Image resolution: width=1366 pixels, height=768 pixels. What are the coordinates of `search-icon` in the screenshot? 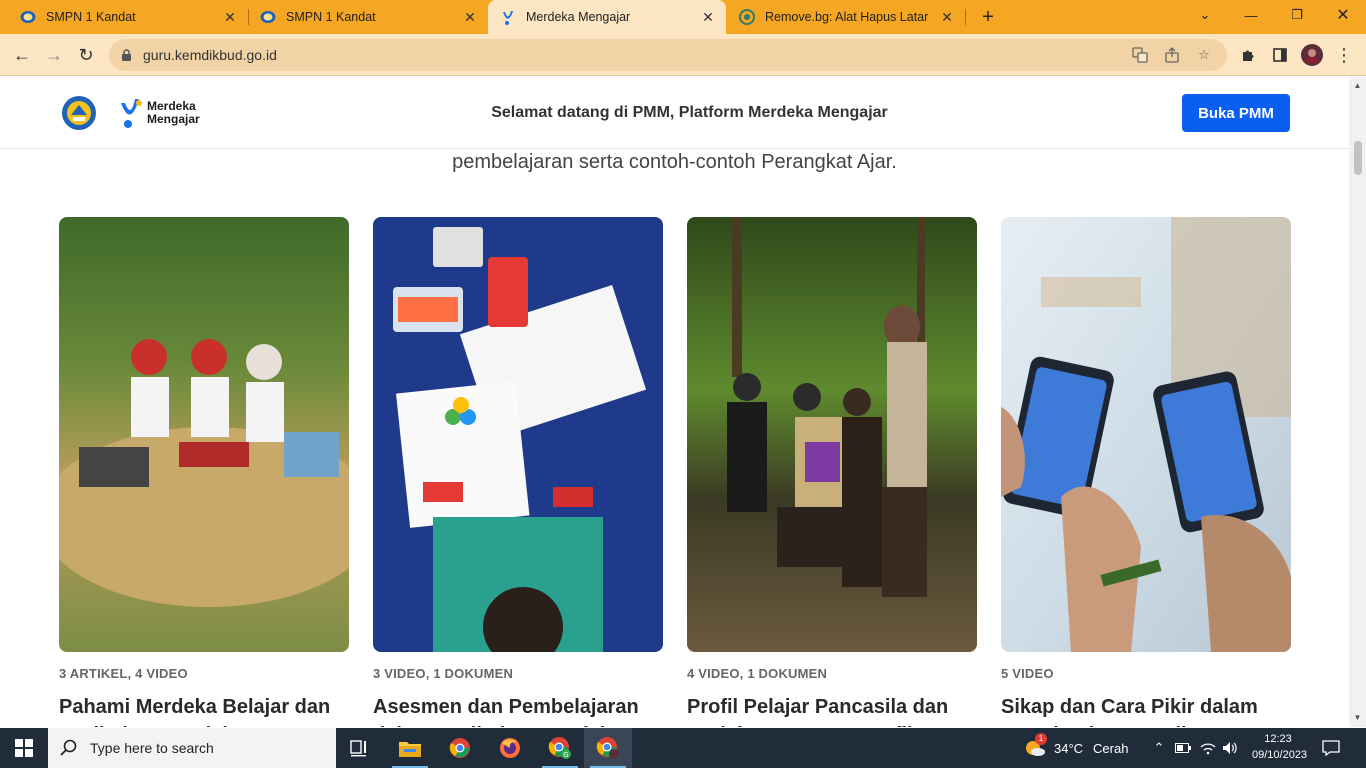 It's located at (68, 747).